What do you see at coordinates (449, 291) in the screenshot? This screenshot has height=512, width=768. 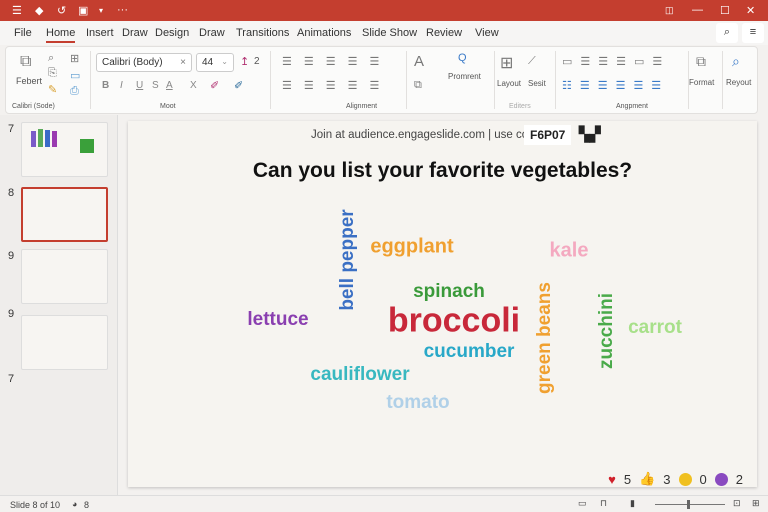 I see `word-spinach: spinach` at bounding box center [449, 291].